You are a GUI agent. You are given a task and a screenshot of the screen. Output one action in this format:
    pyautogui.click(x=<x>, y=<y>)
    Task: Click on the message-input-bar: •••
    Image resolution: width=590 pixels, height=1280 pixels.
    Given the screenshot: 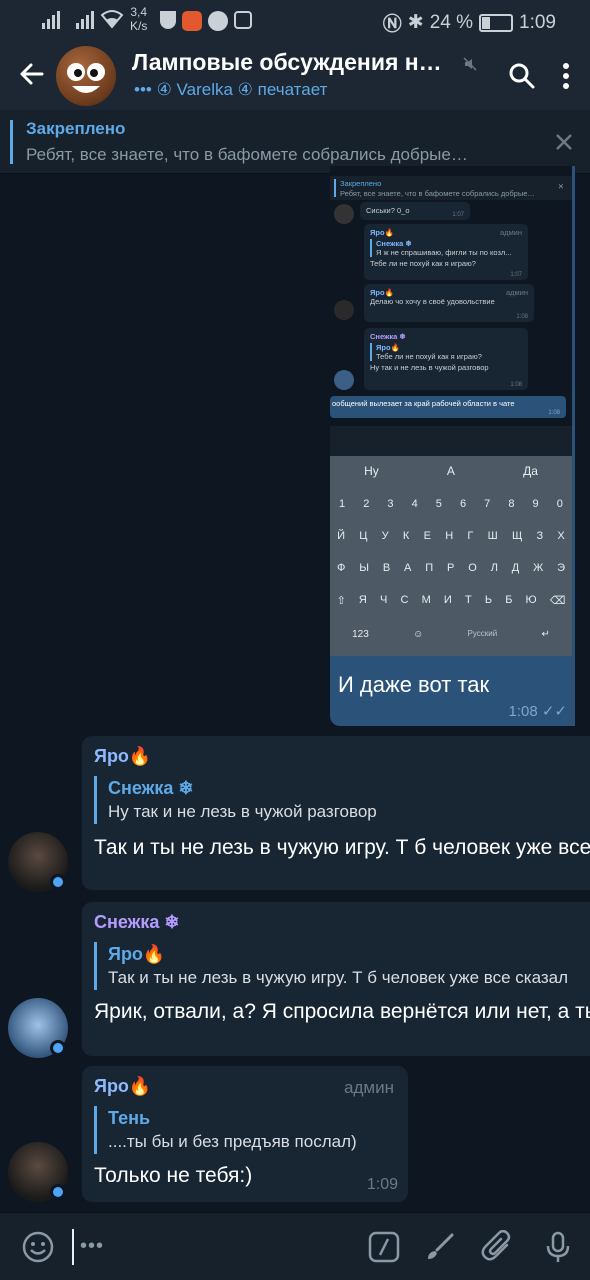 What is the action you would take?
    pyautogui.click(x=295, y=1246)
    